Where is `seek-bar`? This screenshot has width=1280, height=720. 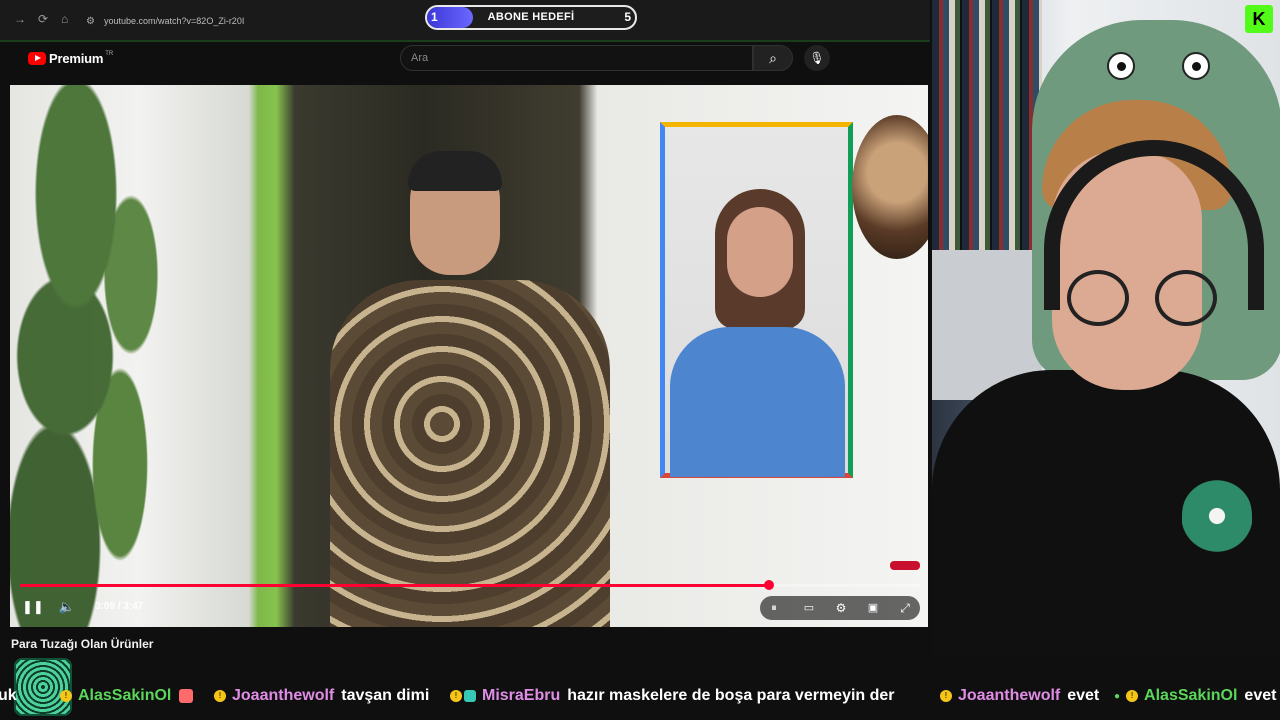 seek-bar is located at coordinates (470, 585).